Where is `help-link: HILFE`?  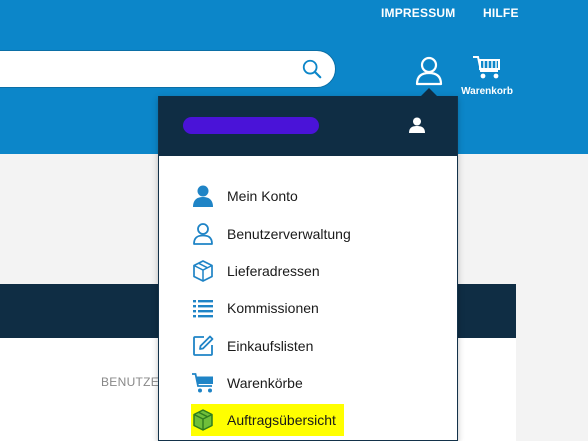 help-link: HILFE is located at coordinates (501, 13).